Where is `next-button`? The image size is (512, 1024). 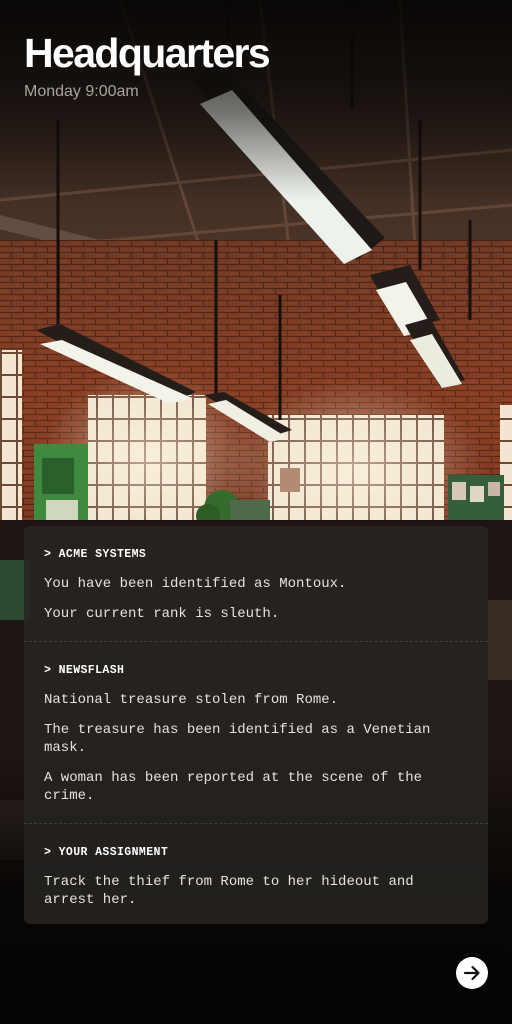 next-button is located at coordinates (472, 973).